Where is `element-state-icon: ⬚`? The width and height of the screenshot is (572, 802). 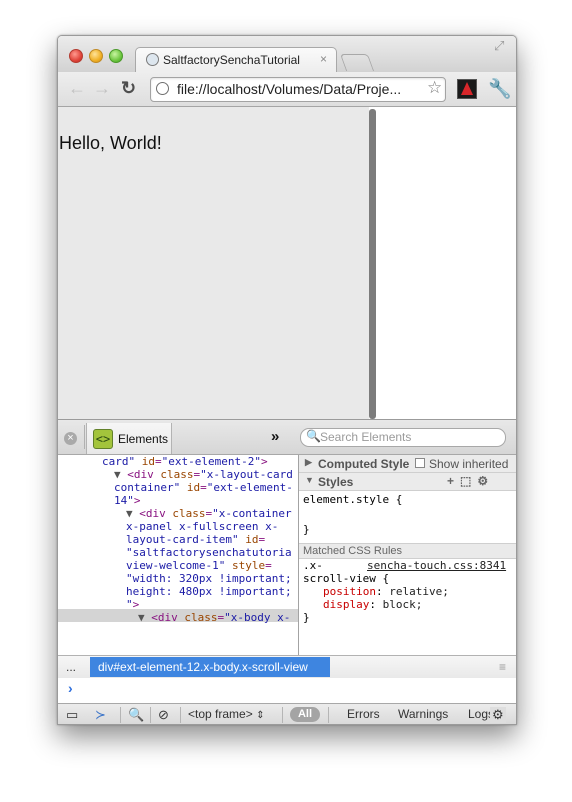 element-state-icon: ⬚ is located at coordinates (468, 481).